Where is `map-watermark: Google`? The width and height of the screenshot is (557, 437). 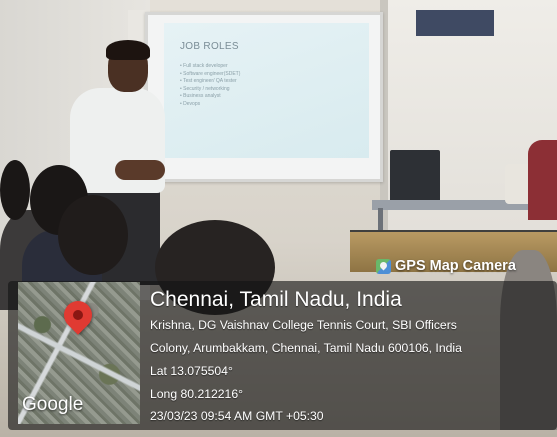
map-watermark: Google is located at coordinates (53, 404).